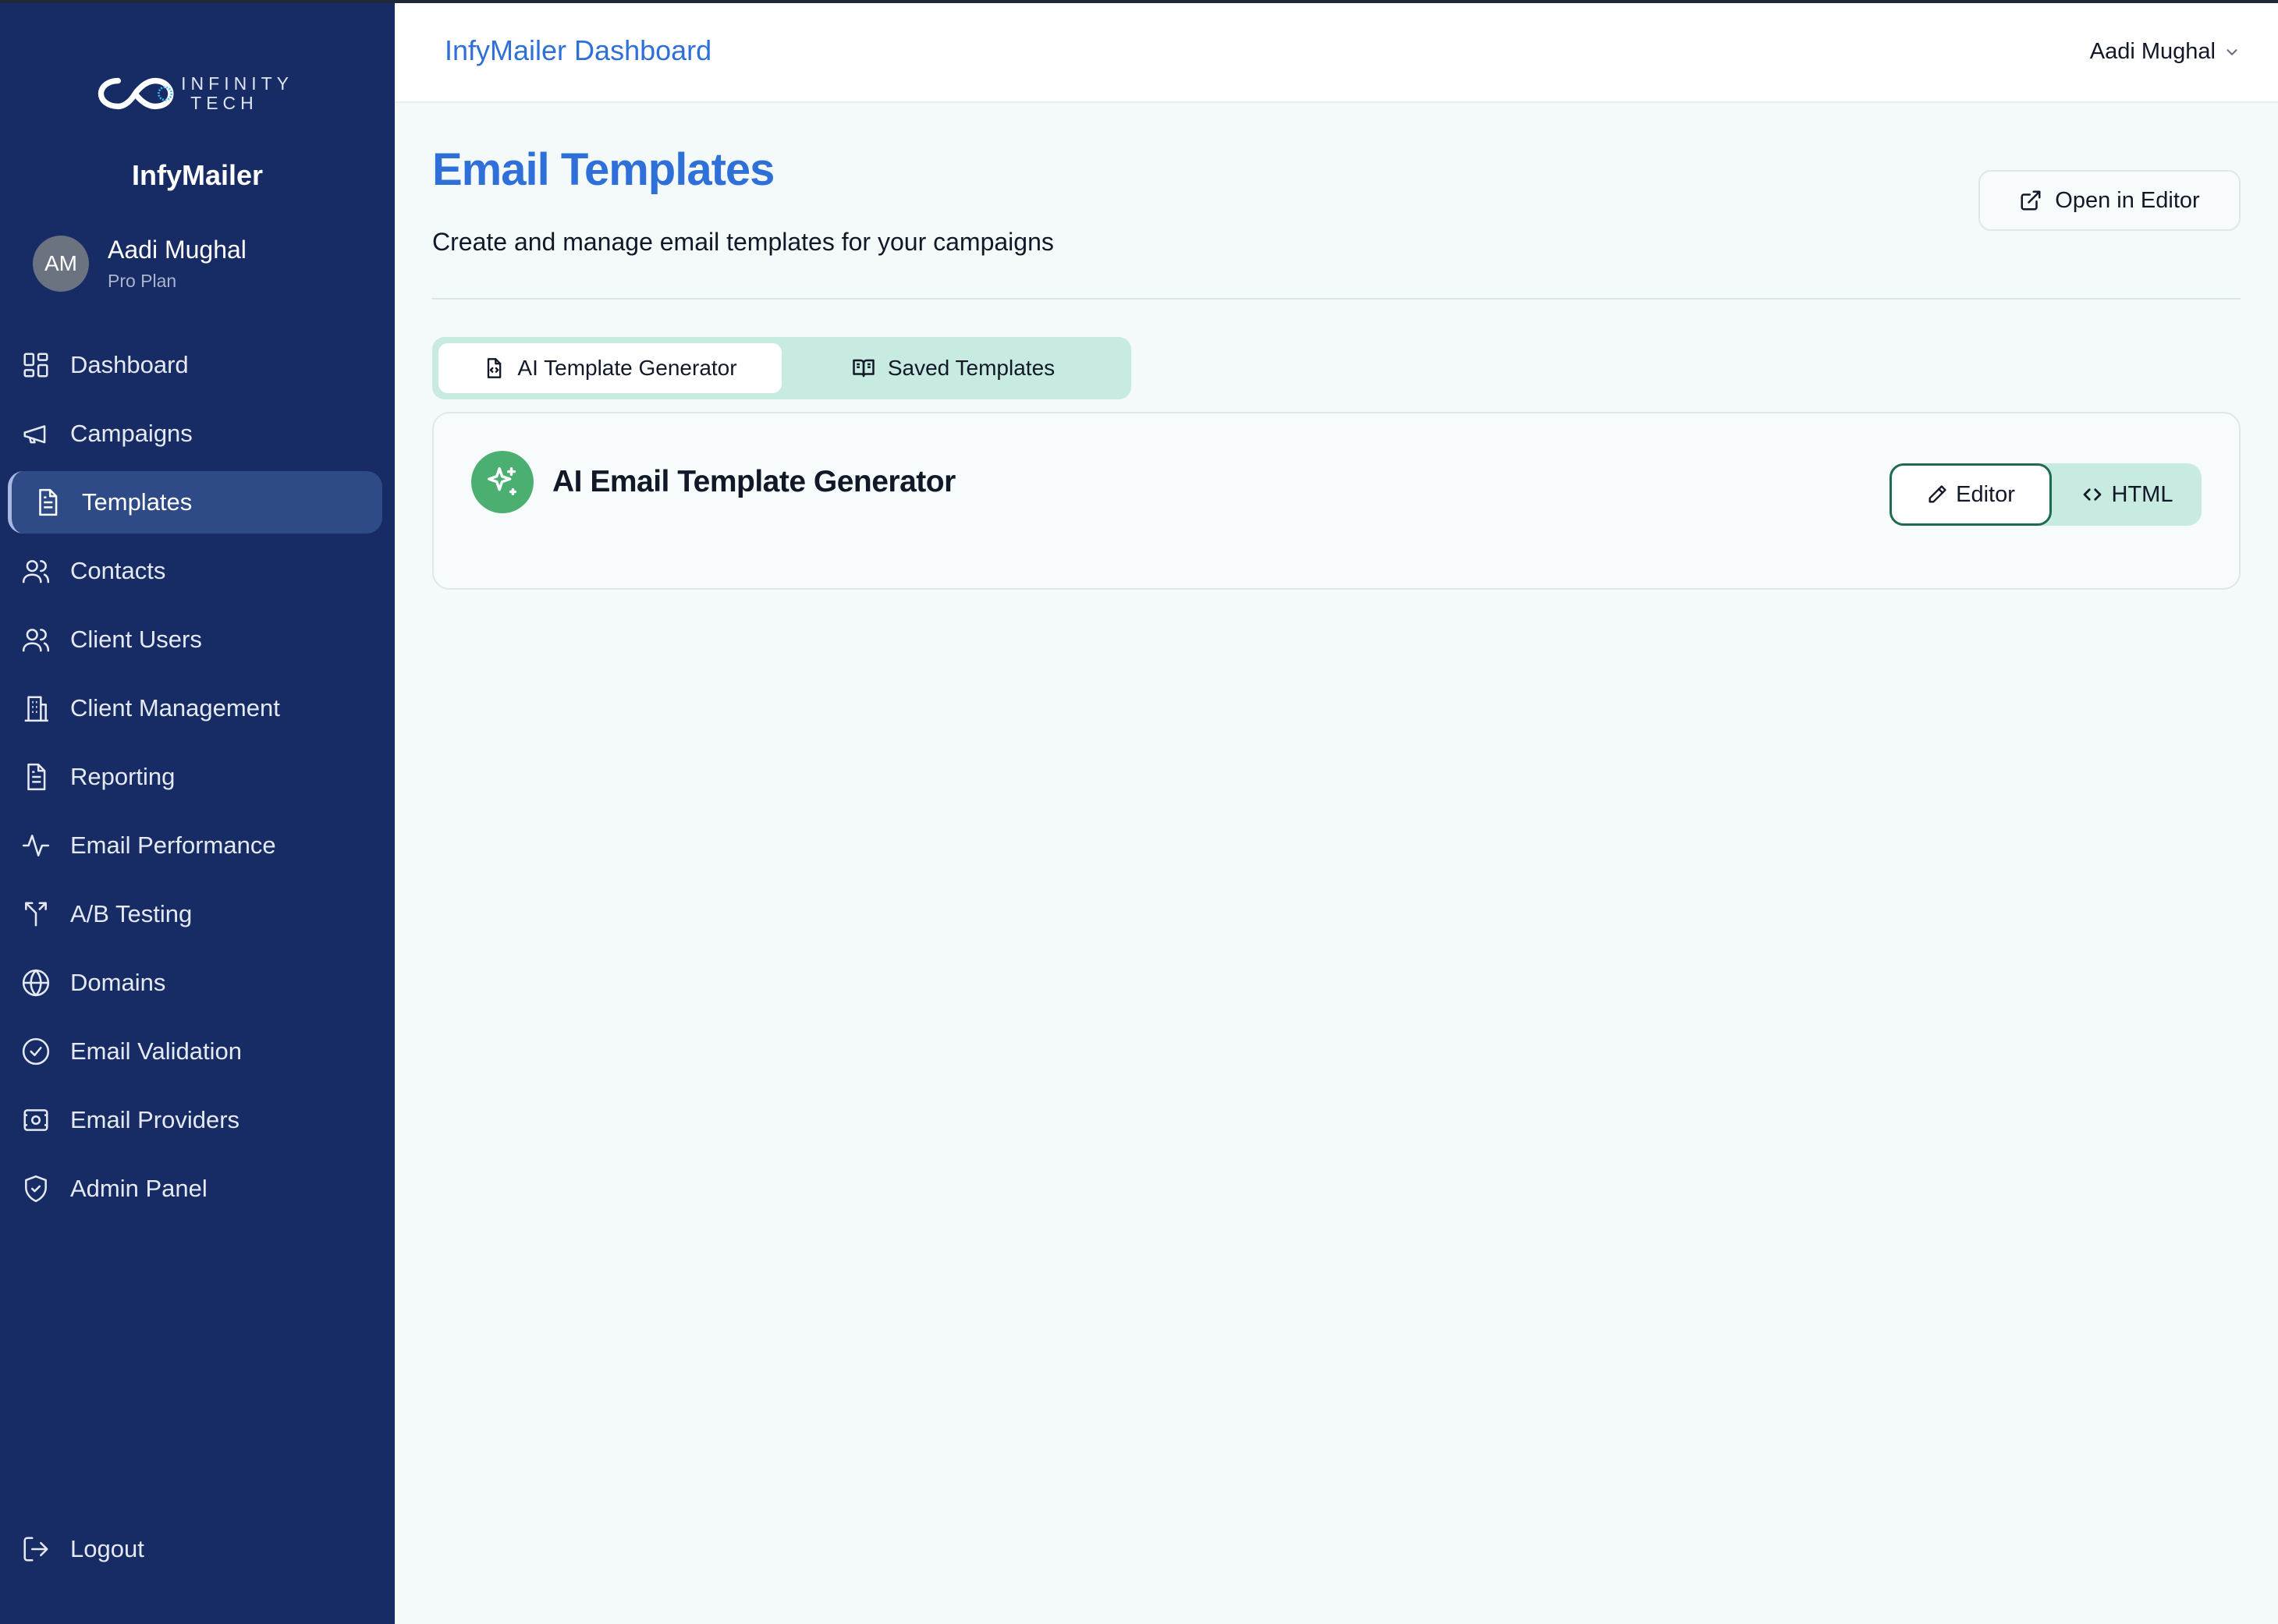 The height and width of the screenshot is (1624, 2278). Describe the element at coordinates (118, 570) in the screenshot. I see `sidebar-item-label: Contacts` at that location.